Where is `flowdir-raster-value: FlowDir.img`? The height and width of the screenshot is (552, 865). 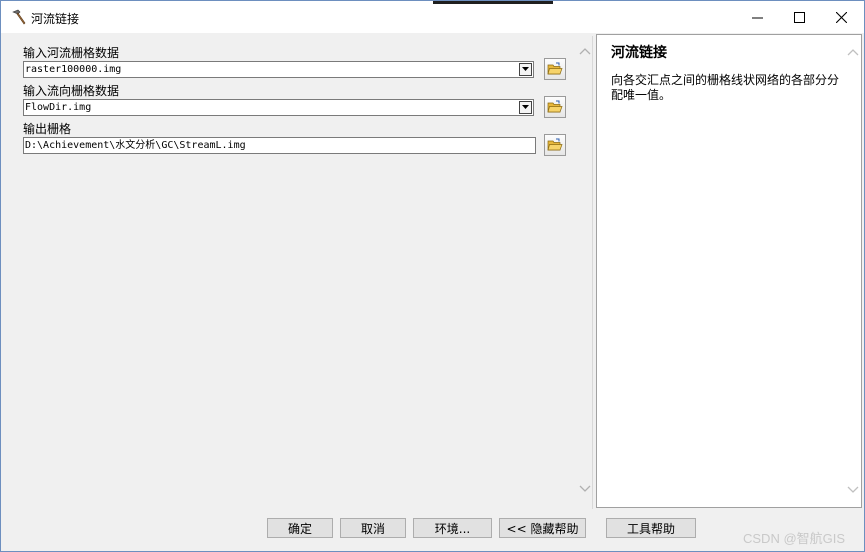
flowdir-raster-value: FlowDir.img is located at coordinates (58, 107).